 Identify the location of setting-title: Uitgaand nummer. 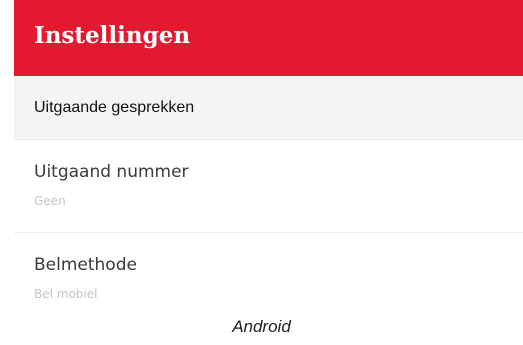
(111, 172).